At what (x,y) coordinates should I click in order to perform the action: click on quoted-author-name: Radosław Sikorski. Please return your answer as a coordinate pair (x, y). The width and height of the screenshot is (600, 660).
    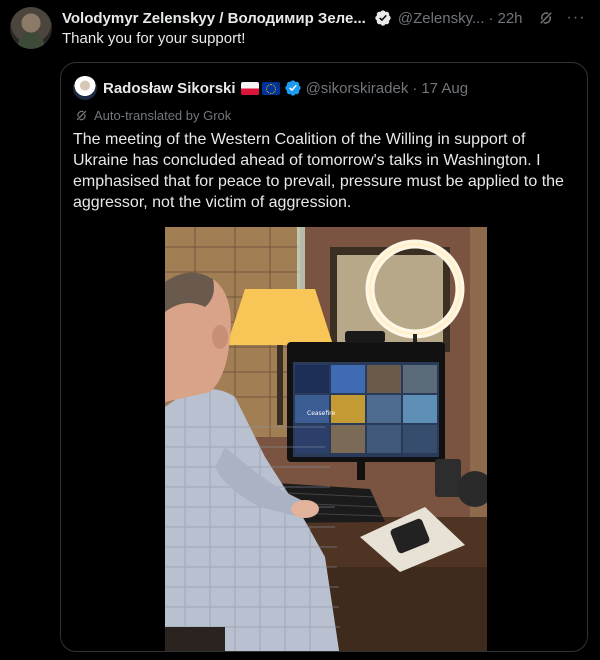
    Looking at the image, I should click on (169, 88).